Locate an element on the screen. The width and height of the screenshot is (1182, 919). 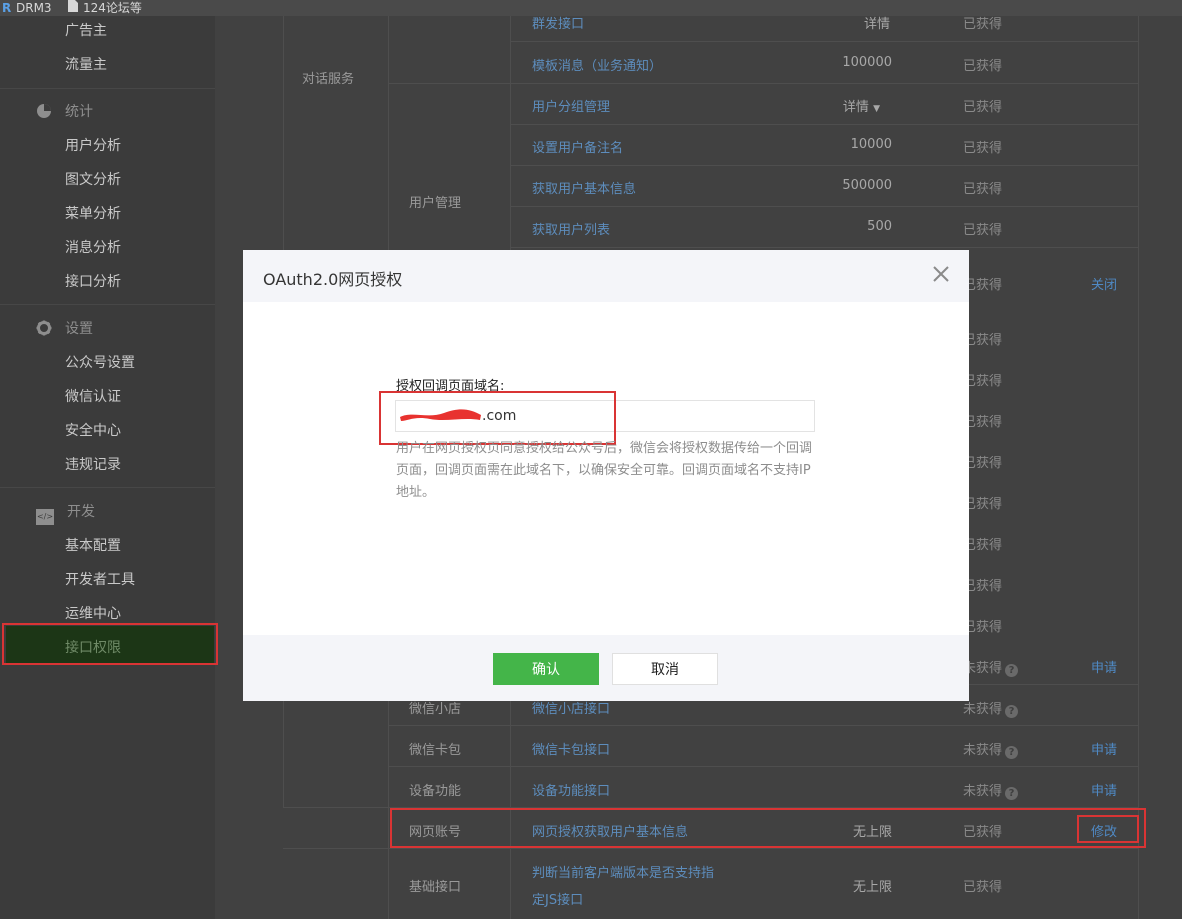
sidebar-item-security-center: 安全中心 is located at coordinates (93, 430).